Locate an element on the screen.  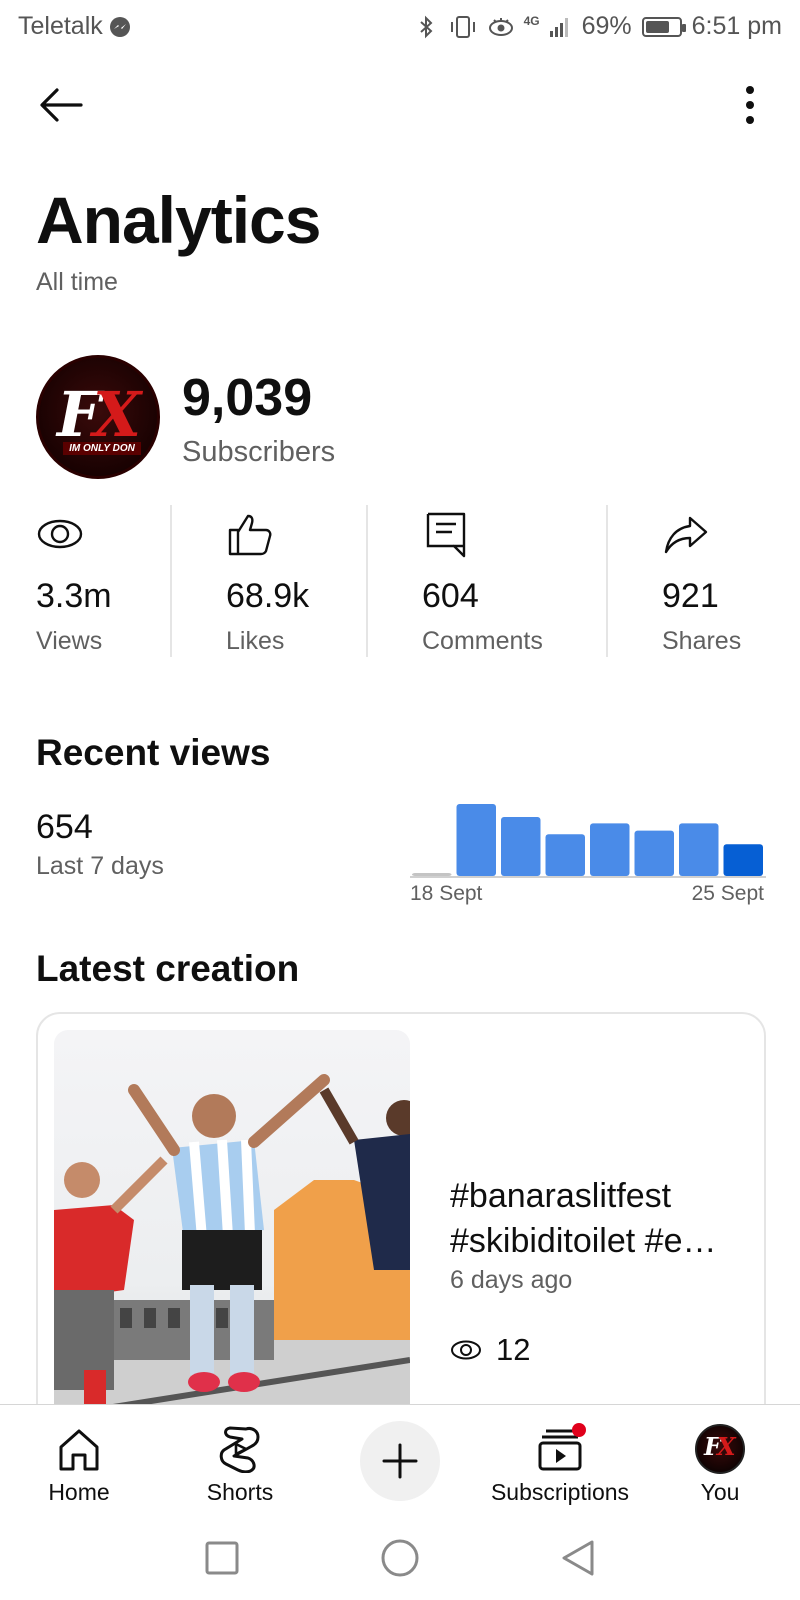
views-label: Views is located at coordinates (69, 641).